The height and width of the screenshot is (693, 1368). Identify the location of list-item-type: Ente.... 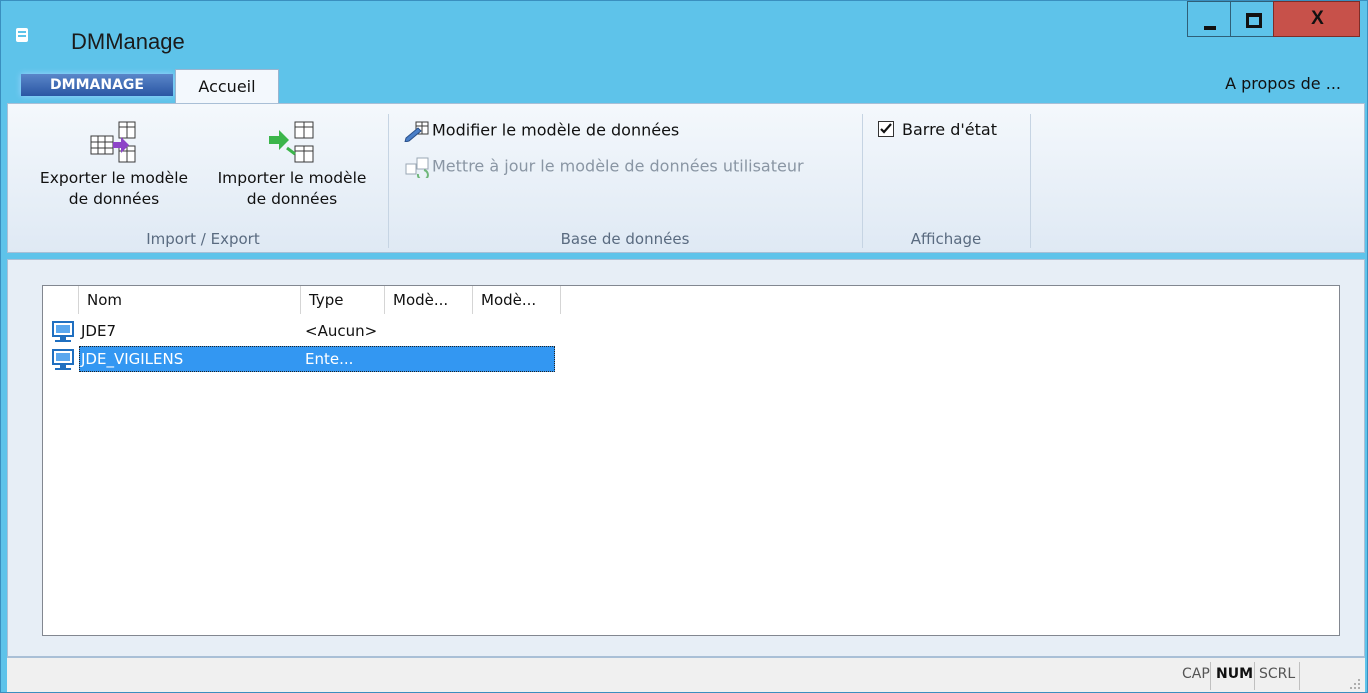
(329, 359).